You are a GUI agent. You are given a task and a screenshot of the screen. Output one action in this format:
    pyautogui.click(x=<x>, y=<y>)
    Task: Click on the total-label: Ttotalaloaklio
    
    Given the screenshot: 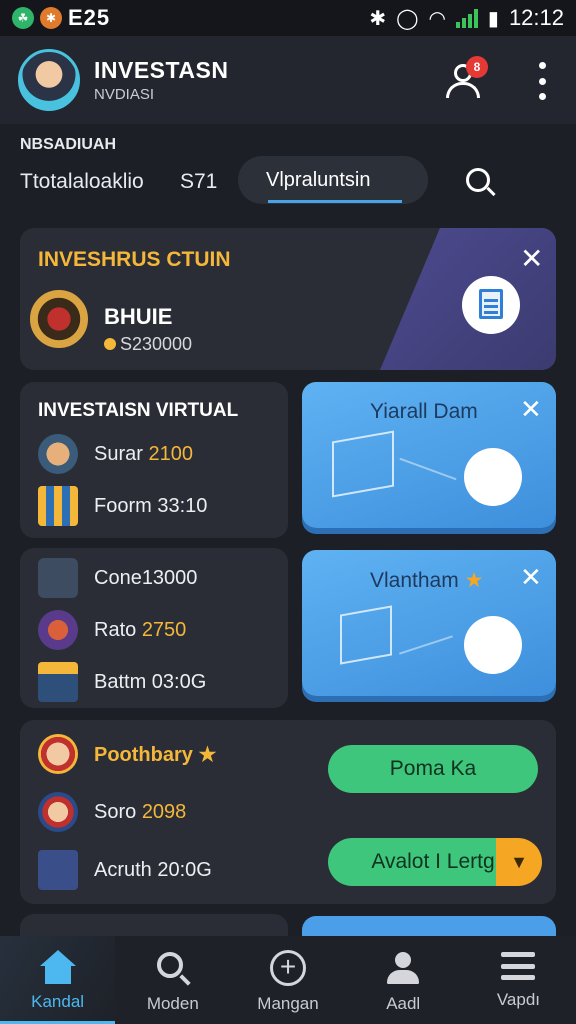 What is the action you would take?
    pyautogui.click(x=82, y=181)
    